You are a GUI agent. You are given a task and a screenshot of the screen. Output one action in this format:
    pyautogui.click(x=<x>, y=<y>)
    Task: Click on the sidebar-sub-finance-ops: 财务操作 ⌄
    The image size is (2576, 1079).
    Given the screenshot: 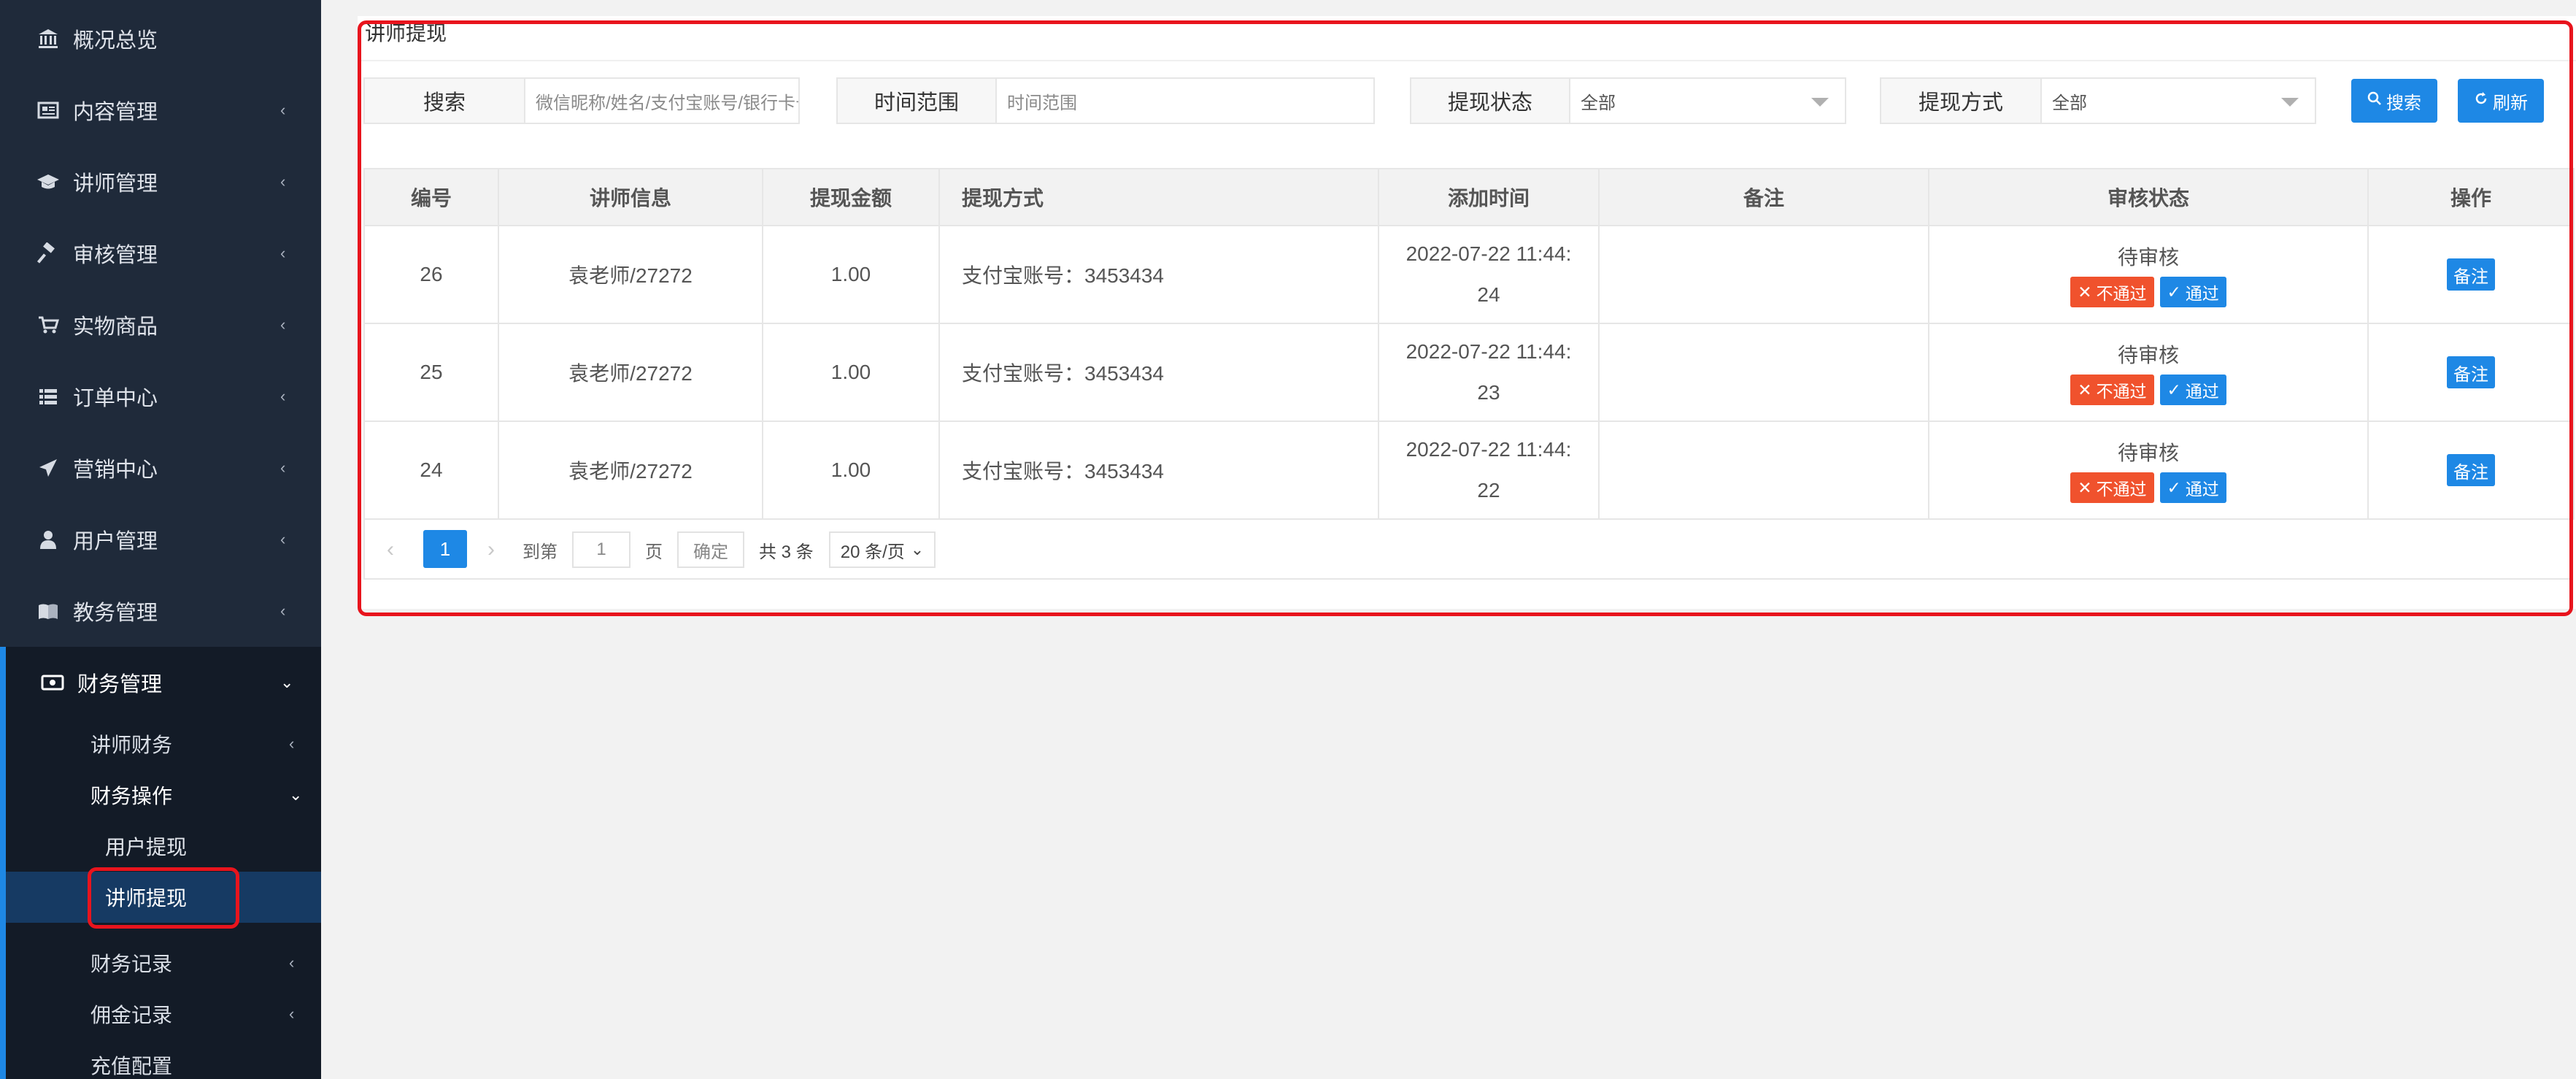 What is the action you would take?
    pyautogui.click(x=160, y=795)
    